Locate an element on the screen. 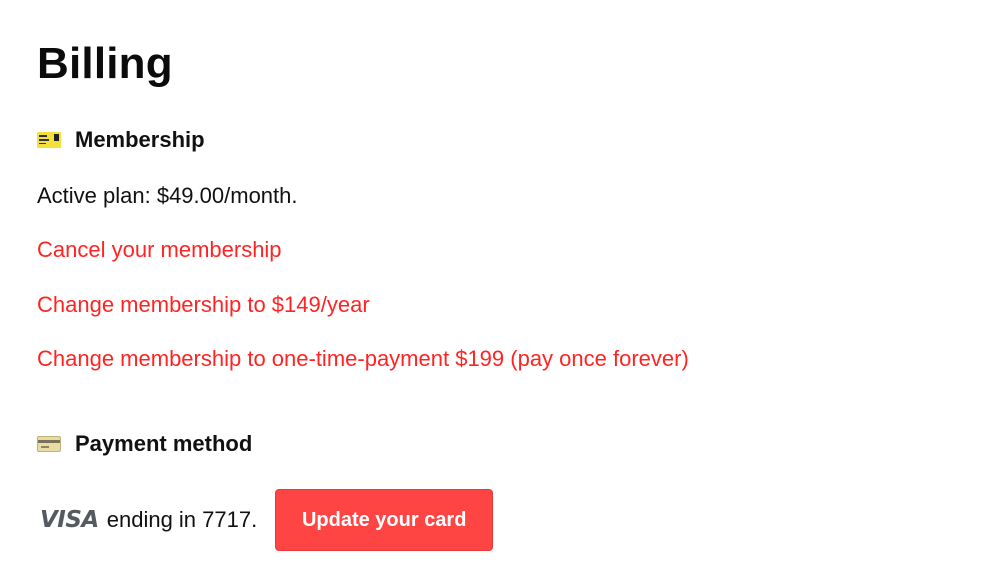  membership-section-heading: Membership is located at coordinates (121, 140).